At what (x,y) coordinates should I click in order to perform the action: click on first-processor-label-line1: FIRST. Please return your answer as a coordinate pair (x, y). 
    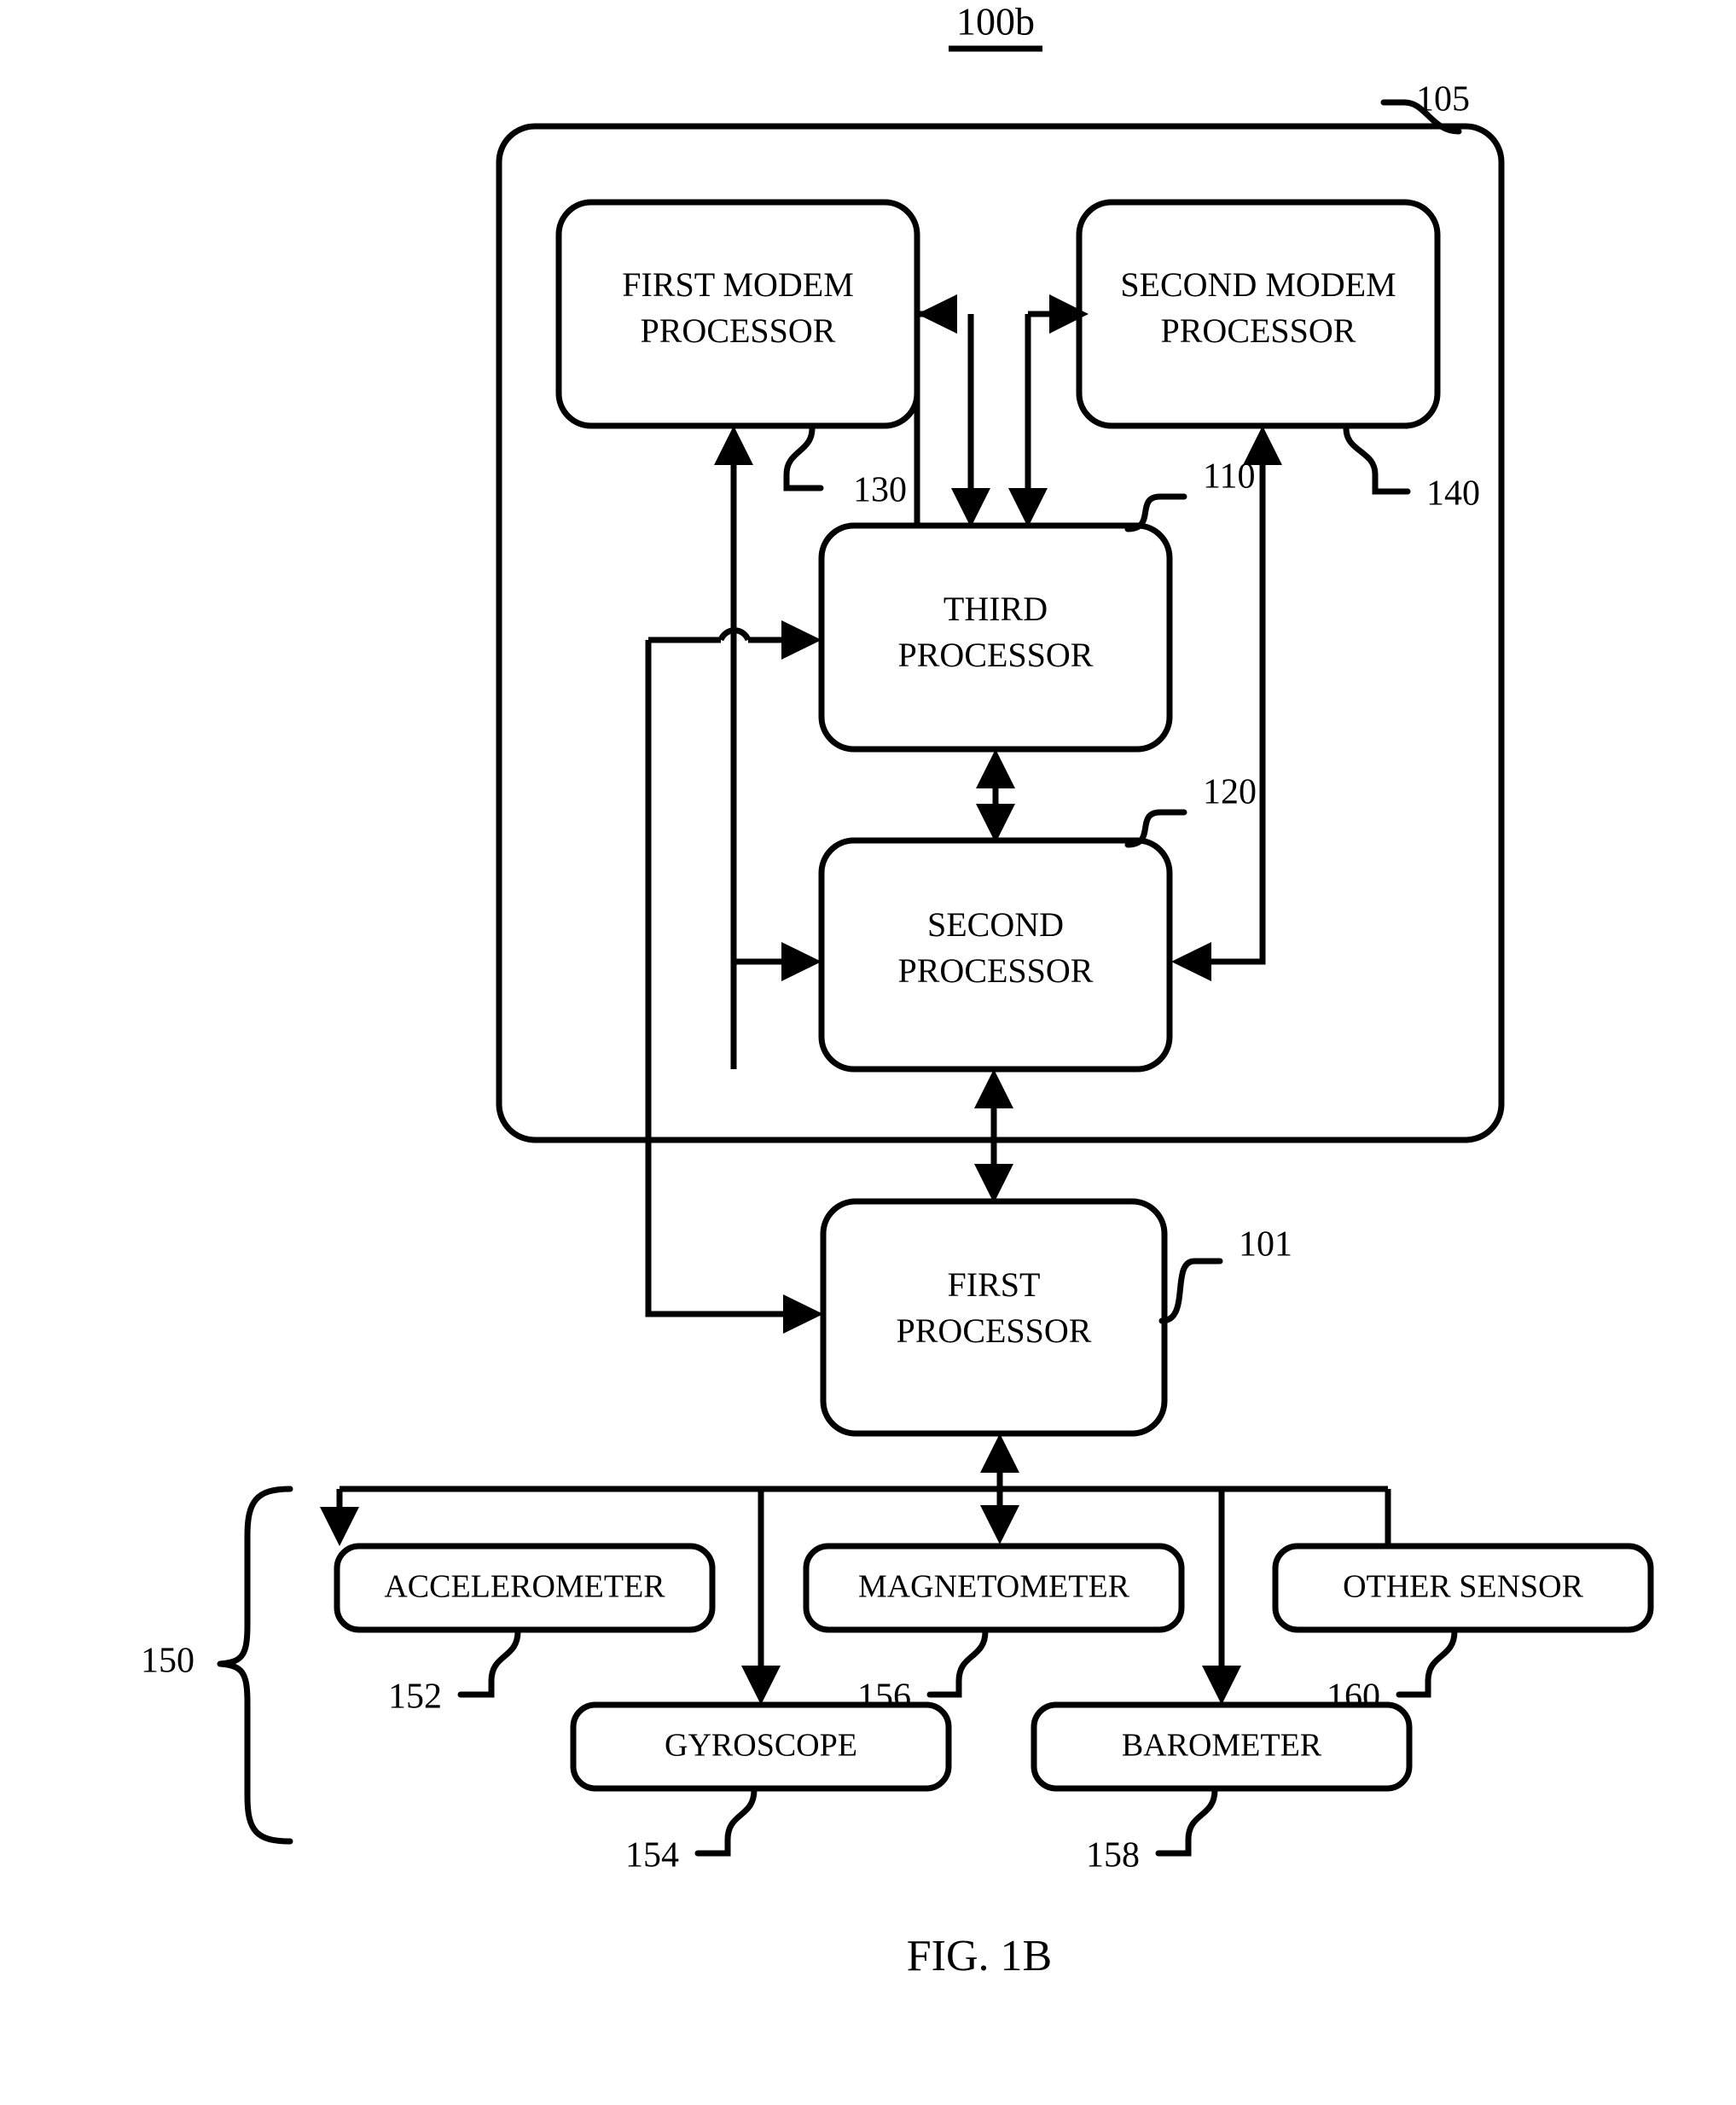
    Looking at the image, I should click on (994, 1284).